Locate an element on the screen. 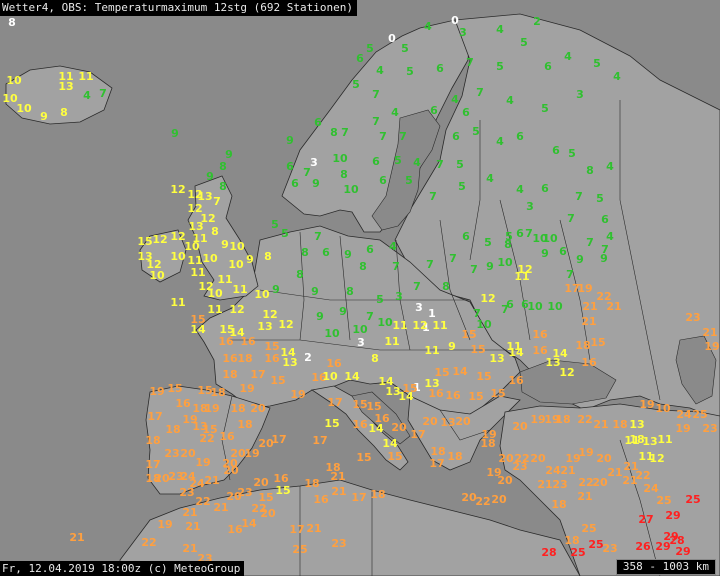 The image size is (720, 576). station-reading: 28 is located at coordinates (548, 552).